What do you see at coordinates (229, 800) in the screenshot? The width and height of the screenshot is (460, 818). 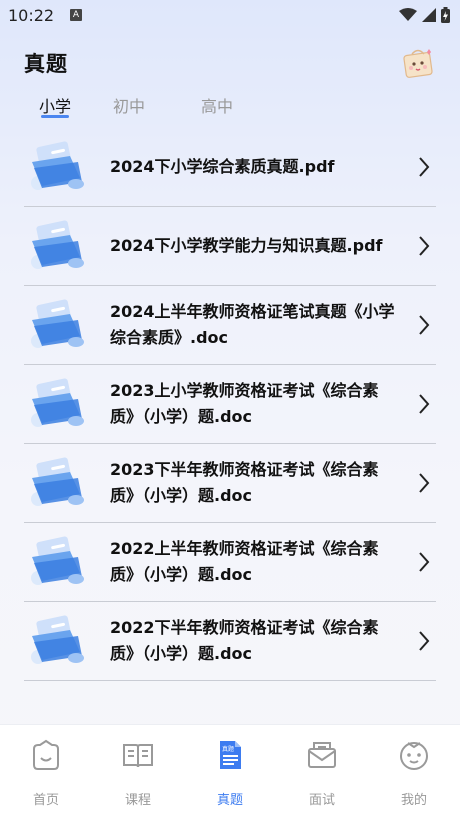 I see `nav-label: 真题` at bounding box center [229, 800].